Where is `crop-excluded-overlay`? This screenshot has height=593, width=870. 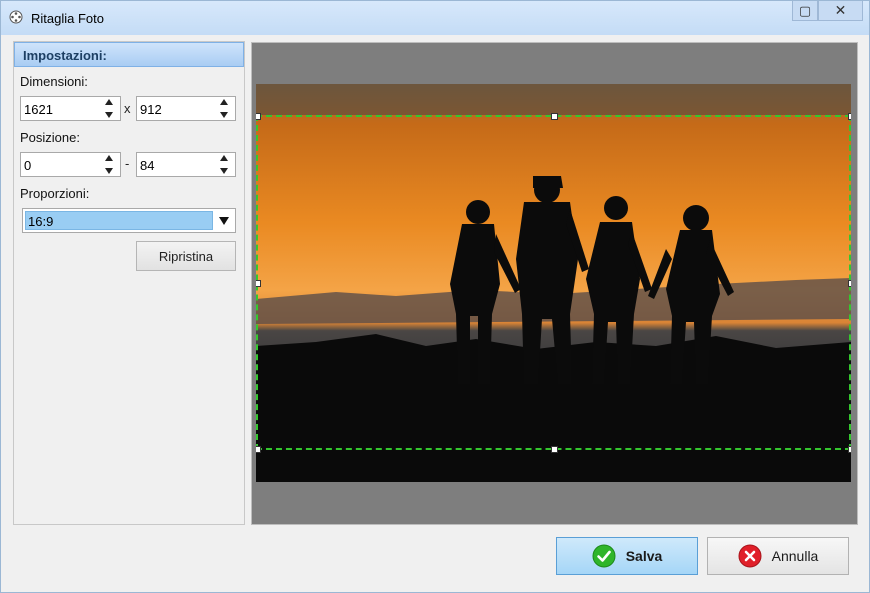
crop-excluded-overlay is located at coordinates (553, 99).